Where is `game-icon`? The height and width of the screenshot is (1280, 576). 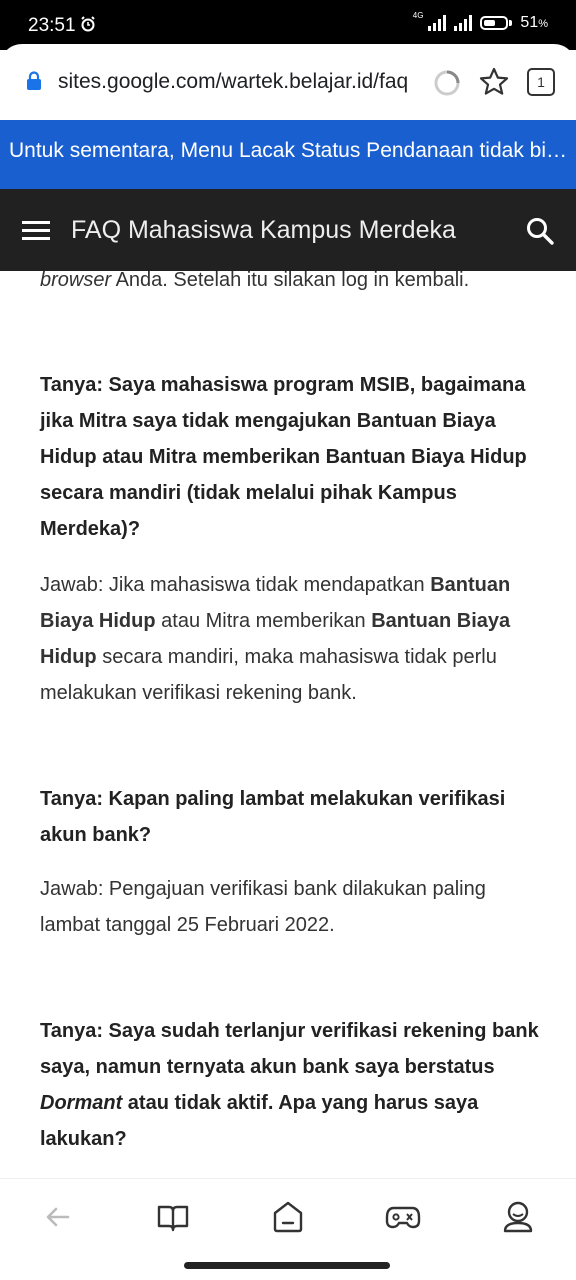 game-icon is located at coordinates (403, 1217).